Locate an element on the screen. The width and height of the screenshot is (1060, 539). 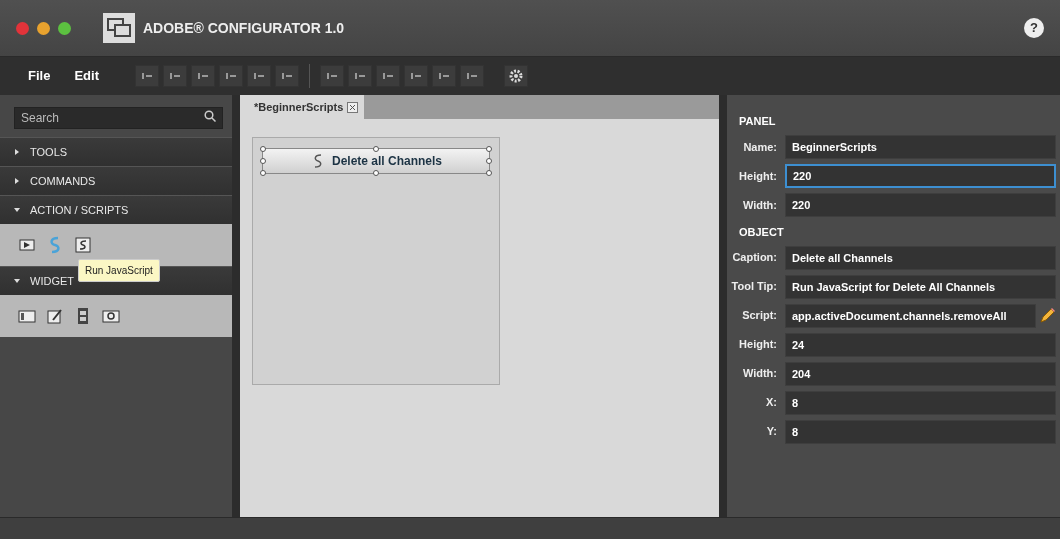
app-logo-icon is located at coordinates (119, 28).